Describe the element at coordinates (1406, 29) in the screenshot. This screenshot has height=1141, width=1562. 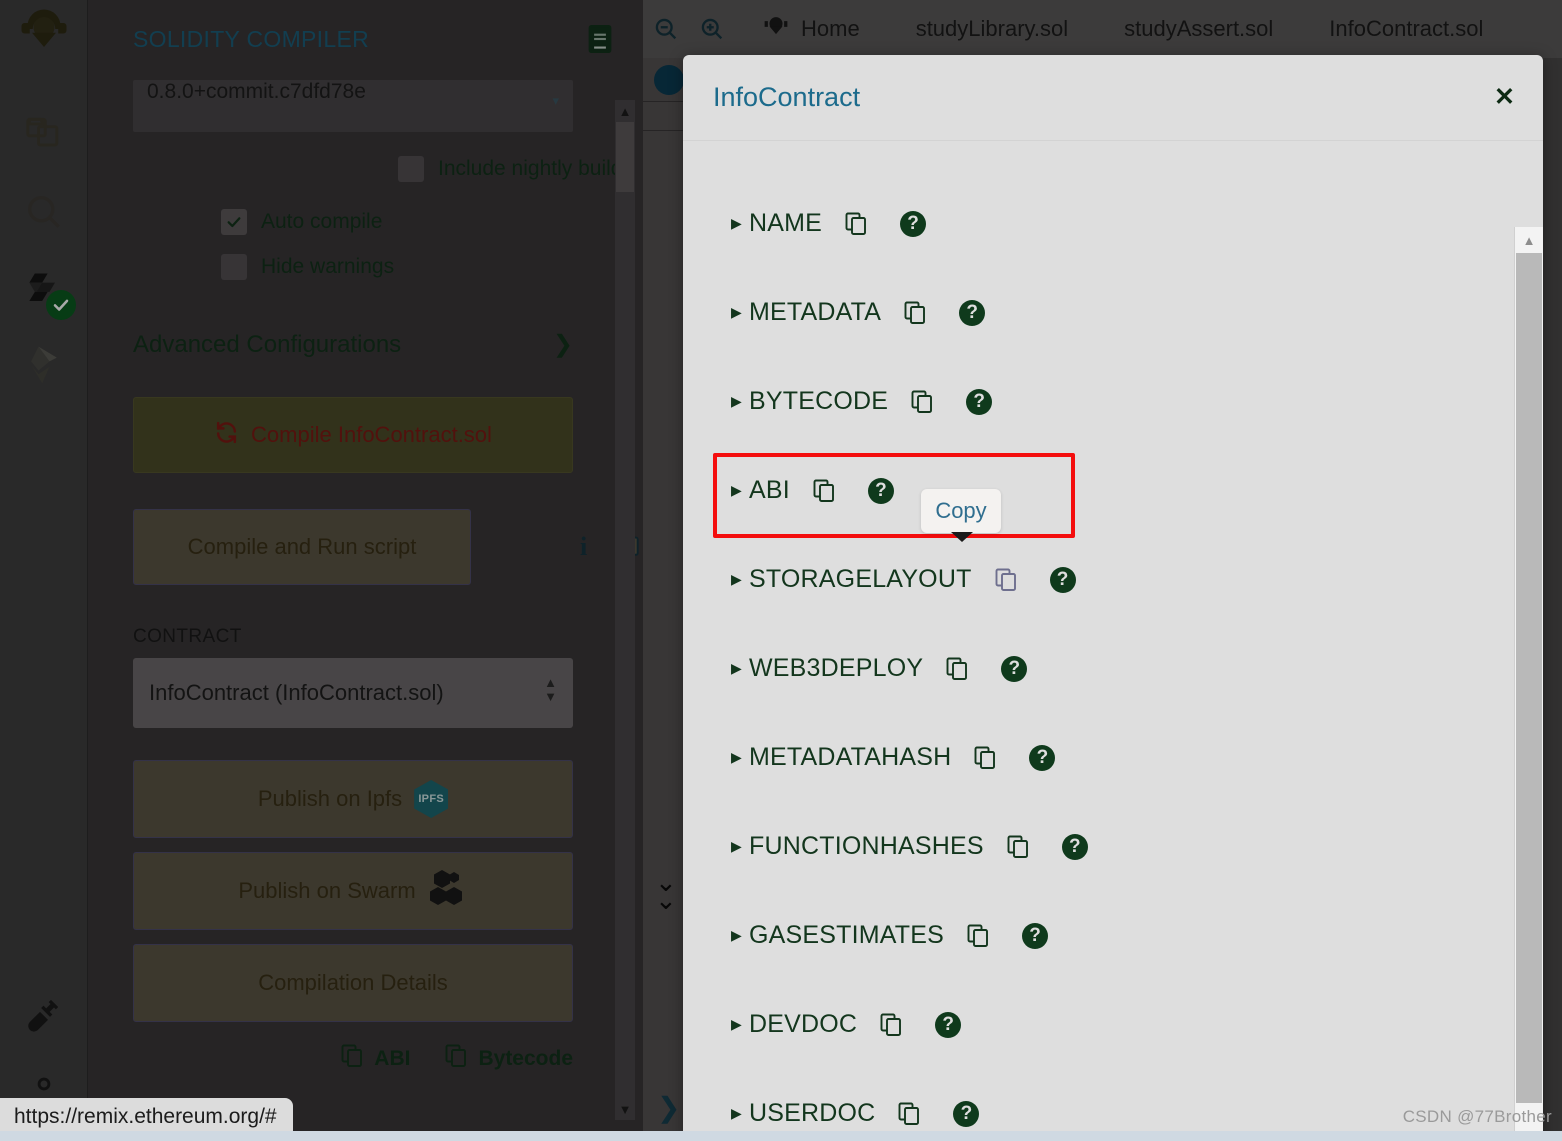
I see `tab-infocontract-sol: InfoContract.sol` at that location.